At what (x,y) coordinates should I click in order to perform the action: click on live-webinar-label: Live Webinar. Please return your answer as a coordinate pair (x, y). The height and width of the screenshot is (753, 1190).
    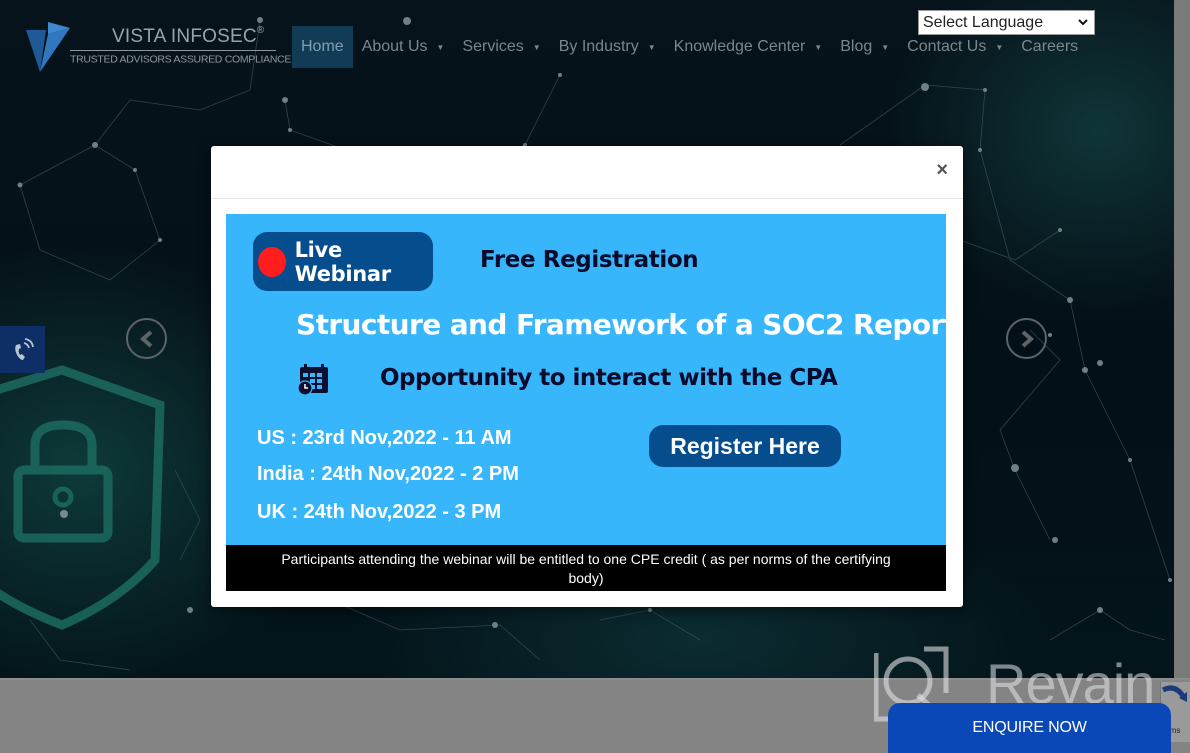
    Looking at the image, I should click on (343, 261).